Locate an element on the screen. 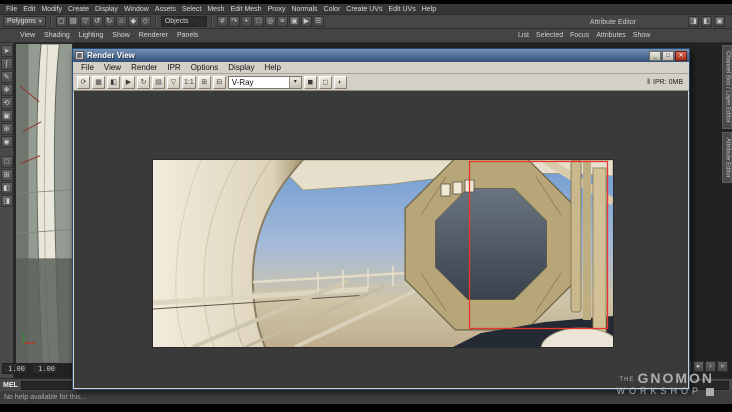 This screenshot has width=732, height=412. attribute-editor-menu-item: Selected is located at coordinates (549, 35).